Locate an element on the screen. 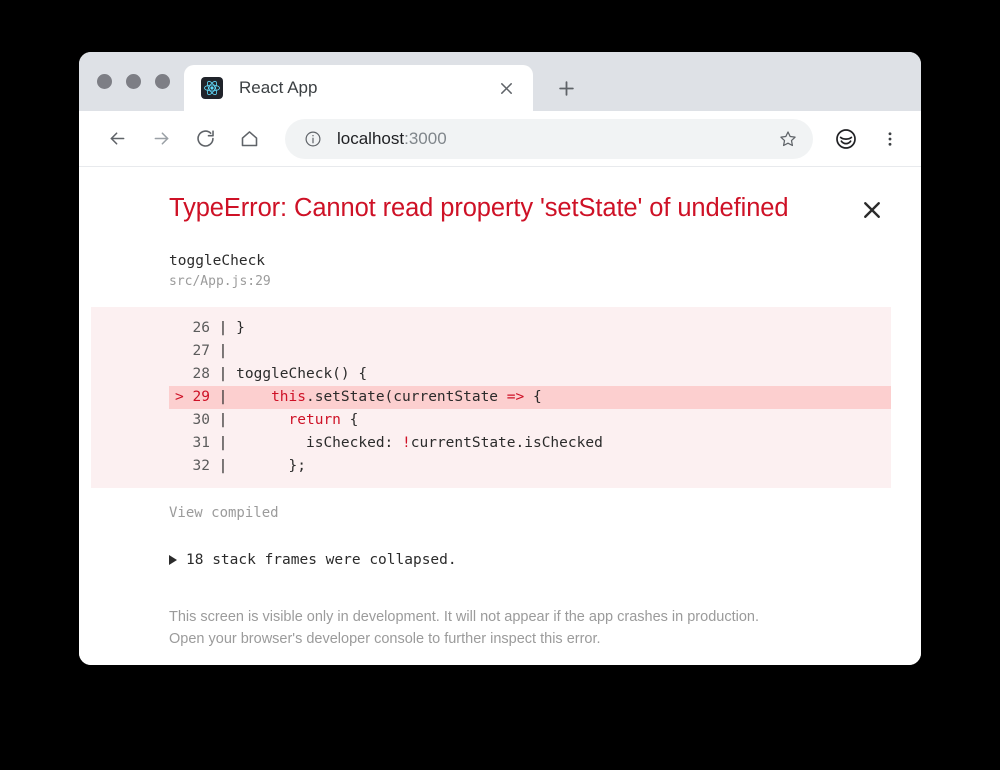  code-line-number: > 29 | is located at coordinates (206, 397).